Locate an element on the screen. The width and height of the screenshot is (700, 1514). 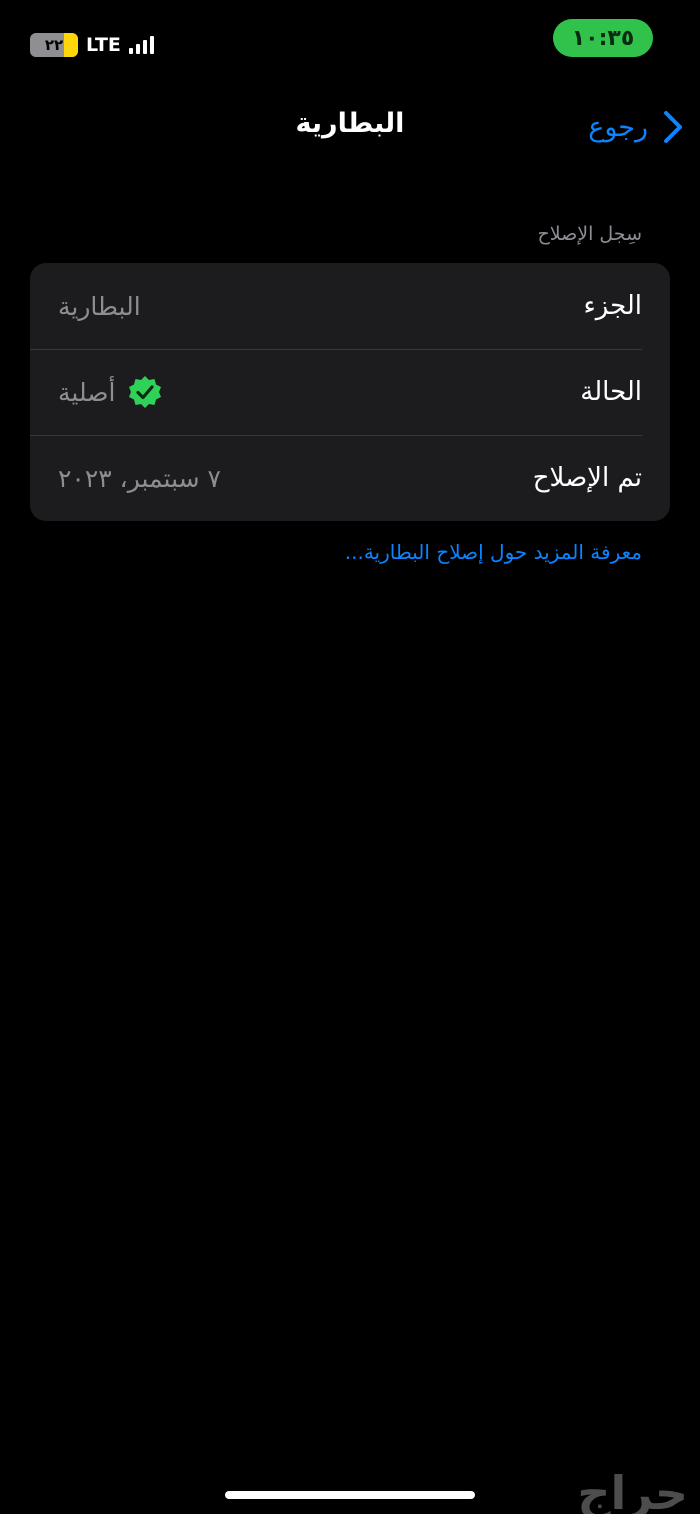
battery-icon: ٢٢ is located at coordinates (54, 45).